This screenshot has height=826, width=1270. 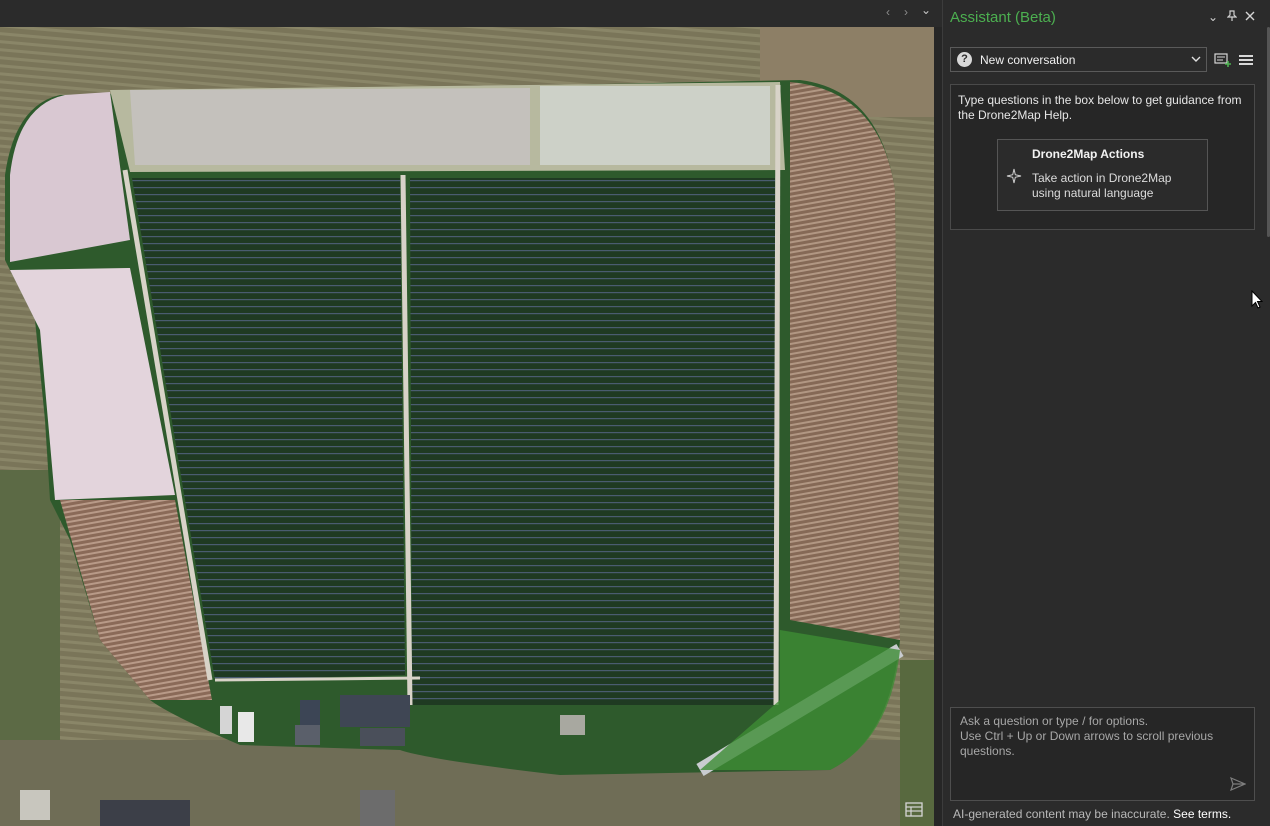 What do you see at coordinates (906, 12) in the screenshot?
I see `scroll-right-icon: ›` at bounding box center [906, 12].